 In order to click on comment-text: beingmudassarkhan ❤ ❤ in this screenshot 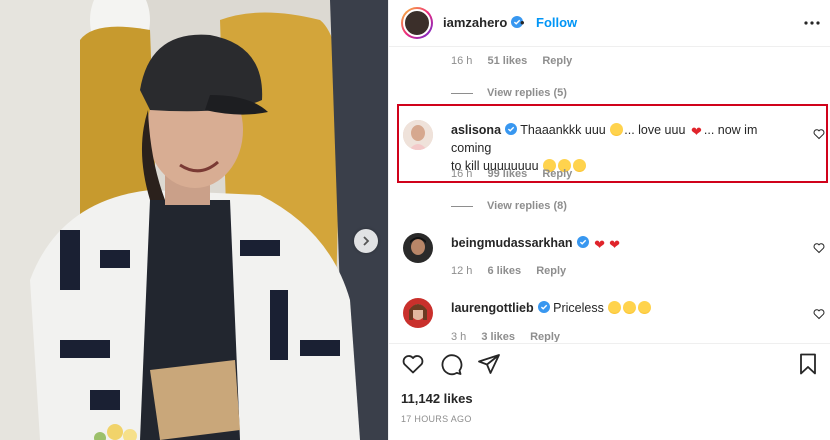, I will do `click(536, 243)`.